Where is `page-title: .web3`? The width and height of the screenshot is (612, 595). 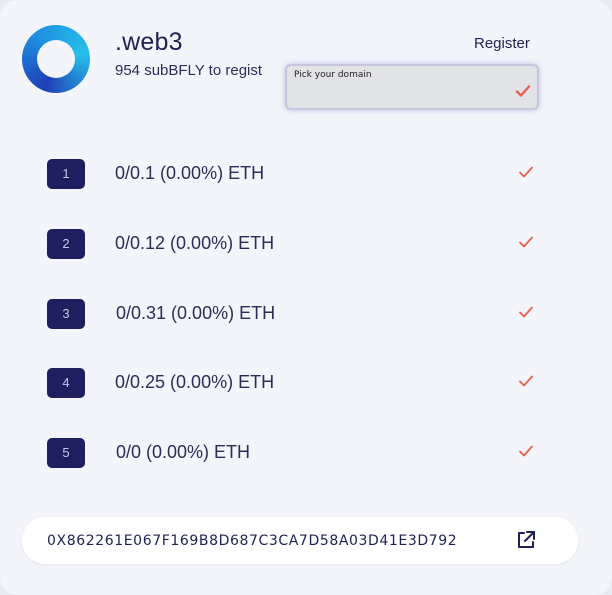 page-title: .web3 is located at coordinates (149, 42).